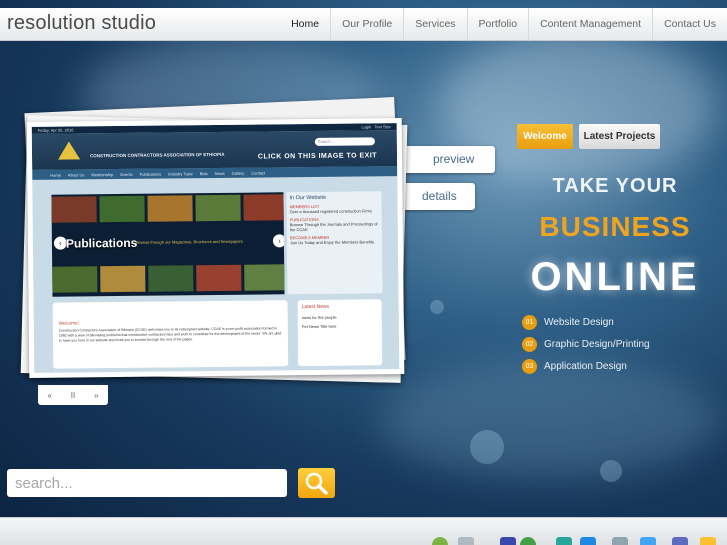 This screenshot has width=727, height=545. What do you see at coordinates (529, 322) in the screenshot?
I see `service-number: 01` at bounding box center [529, 322].